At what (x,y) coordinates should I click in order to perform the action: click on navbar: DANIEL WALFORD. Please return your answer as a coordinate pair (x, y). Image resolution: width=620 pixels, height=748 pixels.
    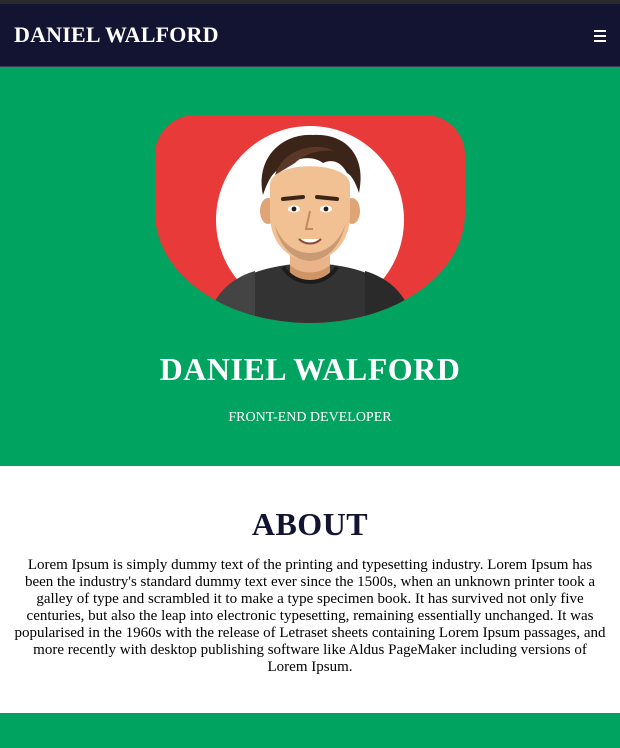
    Looking at the image, I should click on (310, 35).